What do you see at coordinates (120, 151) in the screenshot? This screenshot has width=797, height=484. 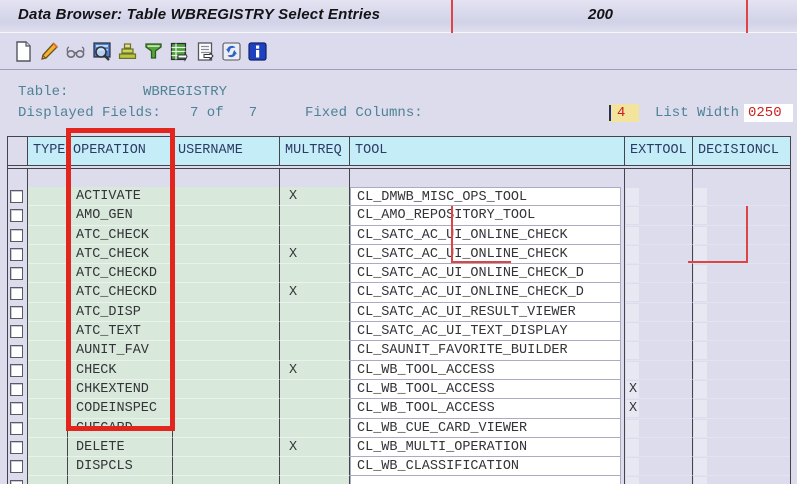 I see `column-header-operation: OPERATION` at bounding box center [120, 151].